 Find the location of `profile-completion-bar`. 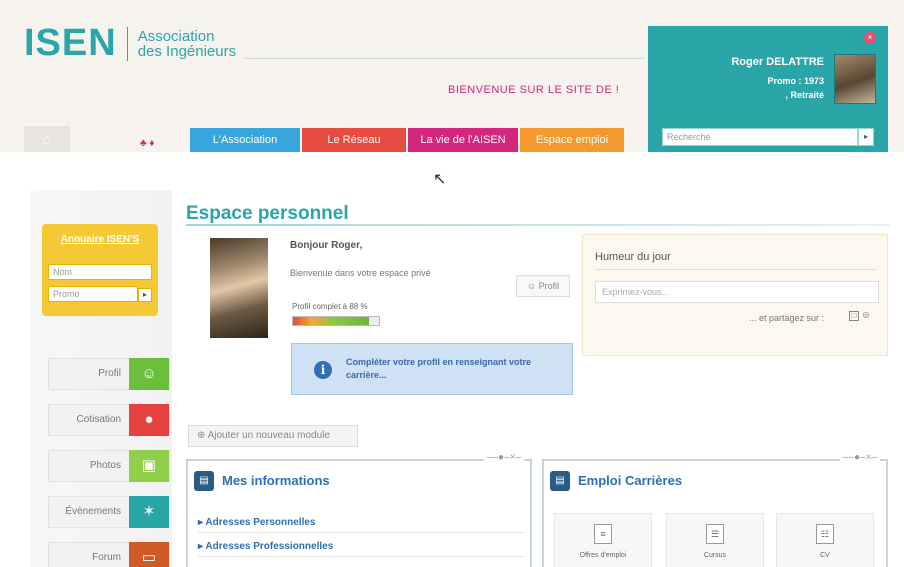

profile-completion-bar is located at coordinates (336, 321).